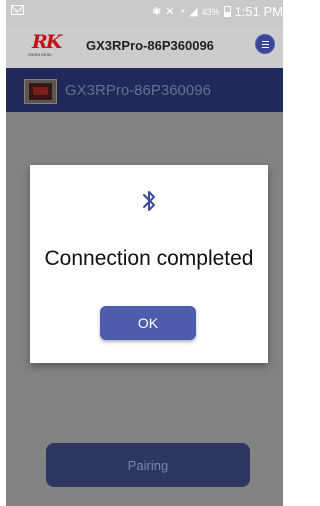 The width and height of the screenshot is (320, 506). Describe the element at coordinates (150, 45) in the screenshot. I see `app-title: GX3RPro-86P360096` at that location.